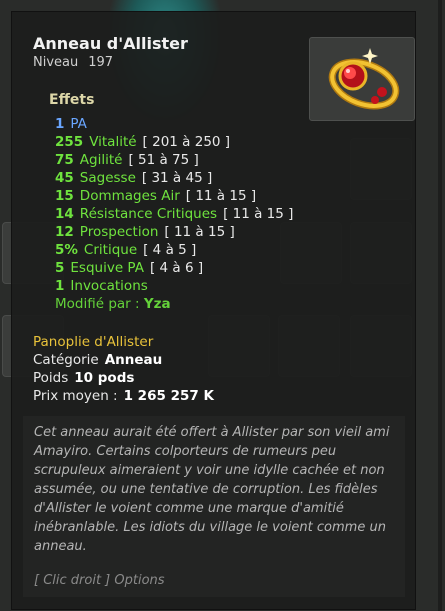 The height and width of the screenshot is (611, 445). Describe the element at coordinates (129, 268) in the screenshot. I see `effect-line: 5 Esquive PA[ 4 à 6 ]` at that location.